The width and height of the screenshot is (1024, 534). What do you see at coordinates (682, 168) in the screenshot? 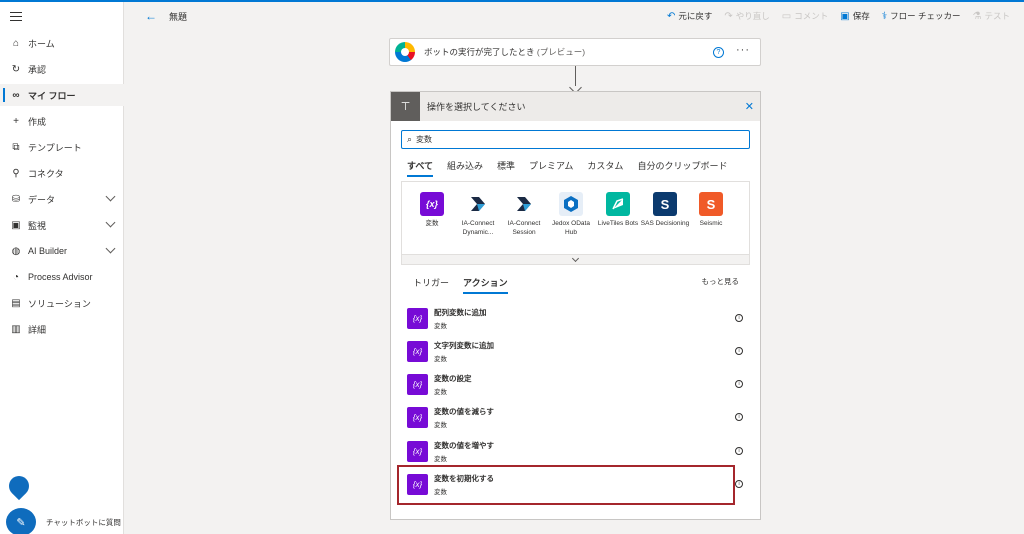
I see `tab-clipboard: 自分のクリップボード` at bounding box center [682, 168].